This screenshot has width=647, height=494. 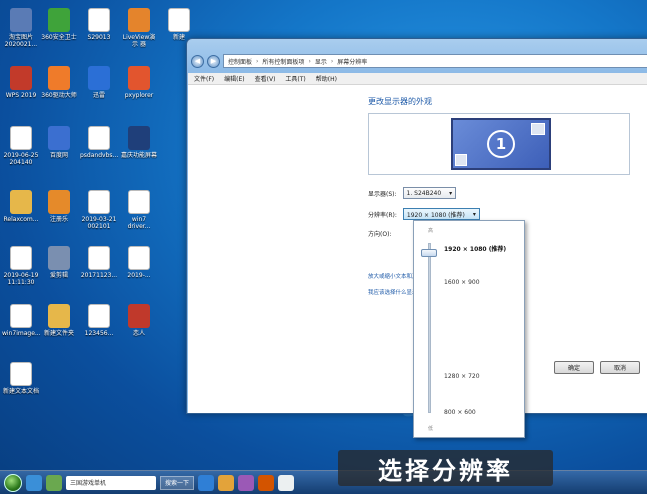 What do you see at coordinates (21, 95) in the screenshot?
I see `desktop-icon-label: WPS 2019` at bounding box center [21, 95].